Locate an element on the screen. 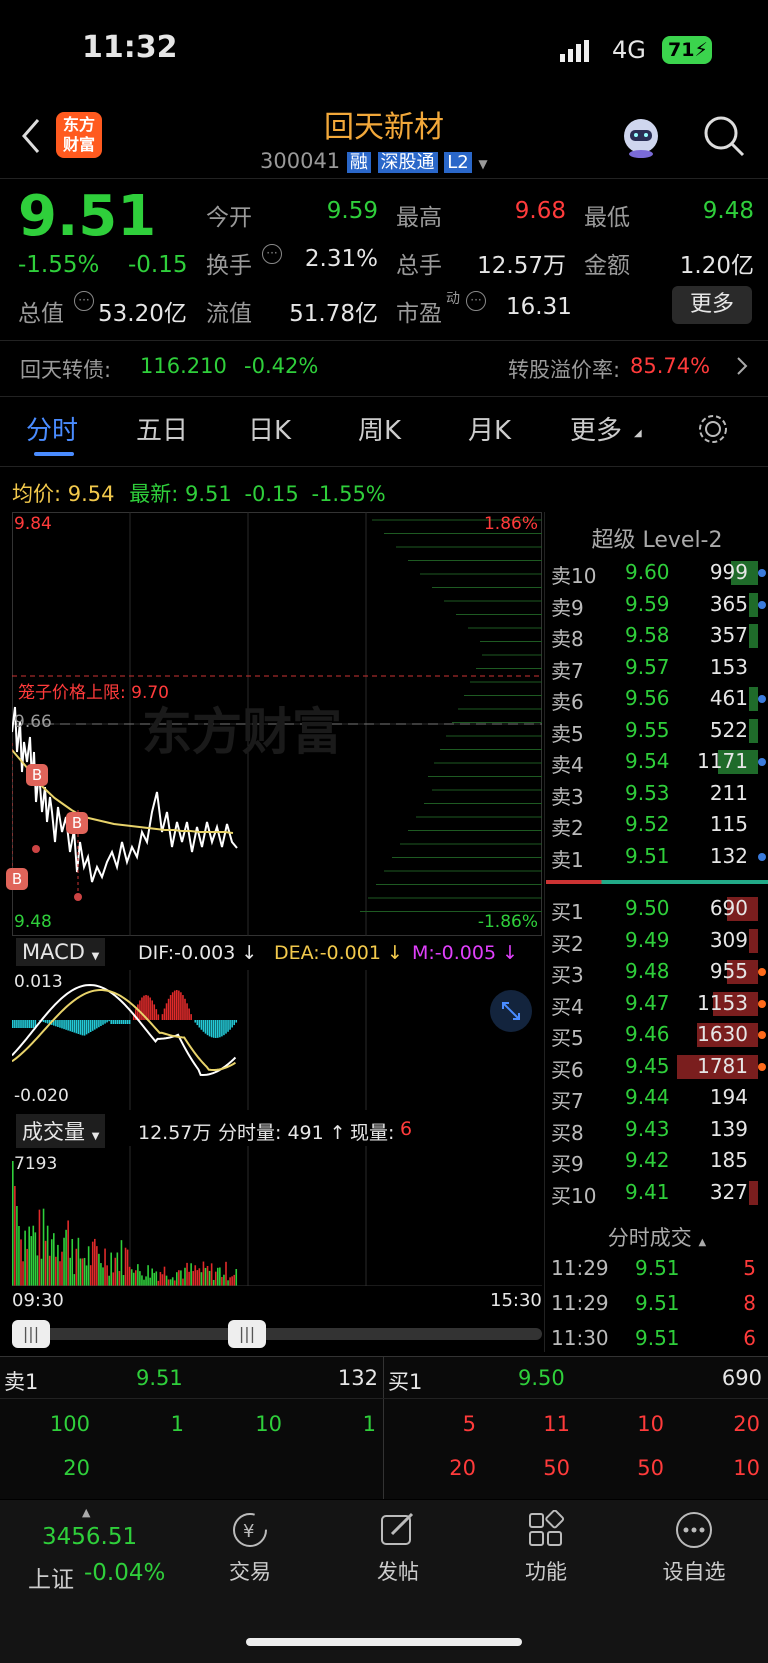 The height and width of the screenshot is (1663, 768). ask-level-label: 卖7 is located at coordinates (567, 670).